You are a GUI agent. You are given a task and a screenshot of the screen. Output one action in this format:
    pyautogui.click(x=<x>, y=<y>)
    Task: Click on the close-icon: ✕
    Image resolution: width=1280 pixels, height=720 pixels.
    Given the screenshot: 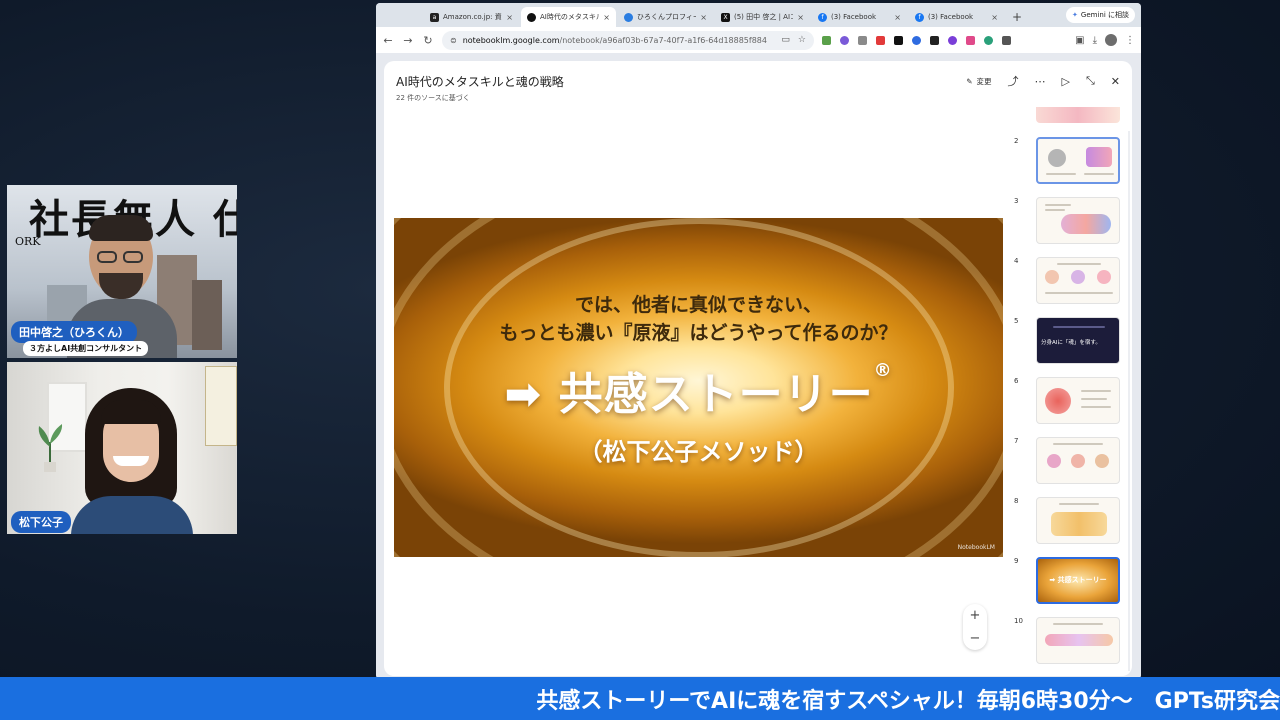 What is the action you would take?
    pyautogui.click(x=1115, y=81)
    